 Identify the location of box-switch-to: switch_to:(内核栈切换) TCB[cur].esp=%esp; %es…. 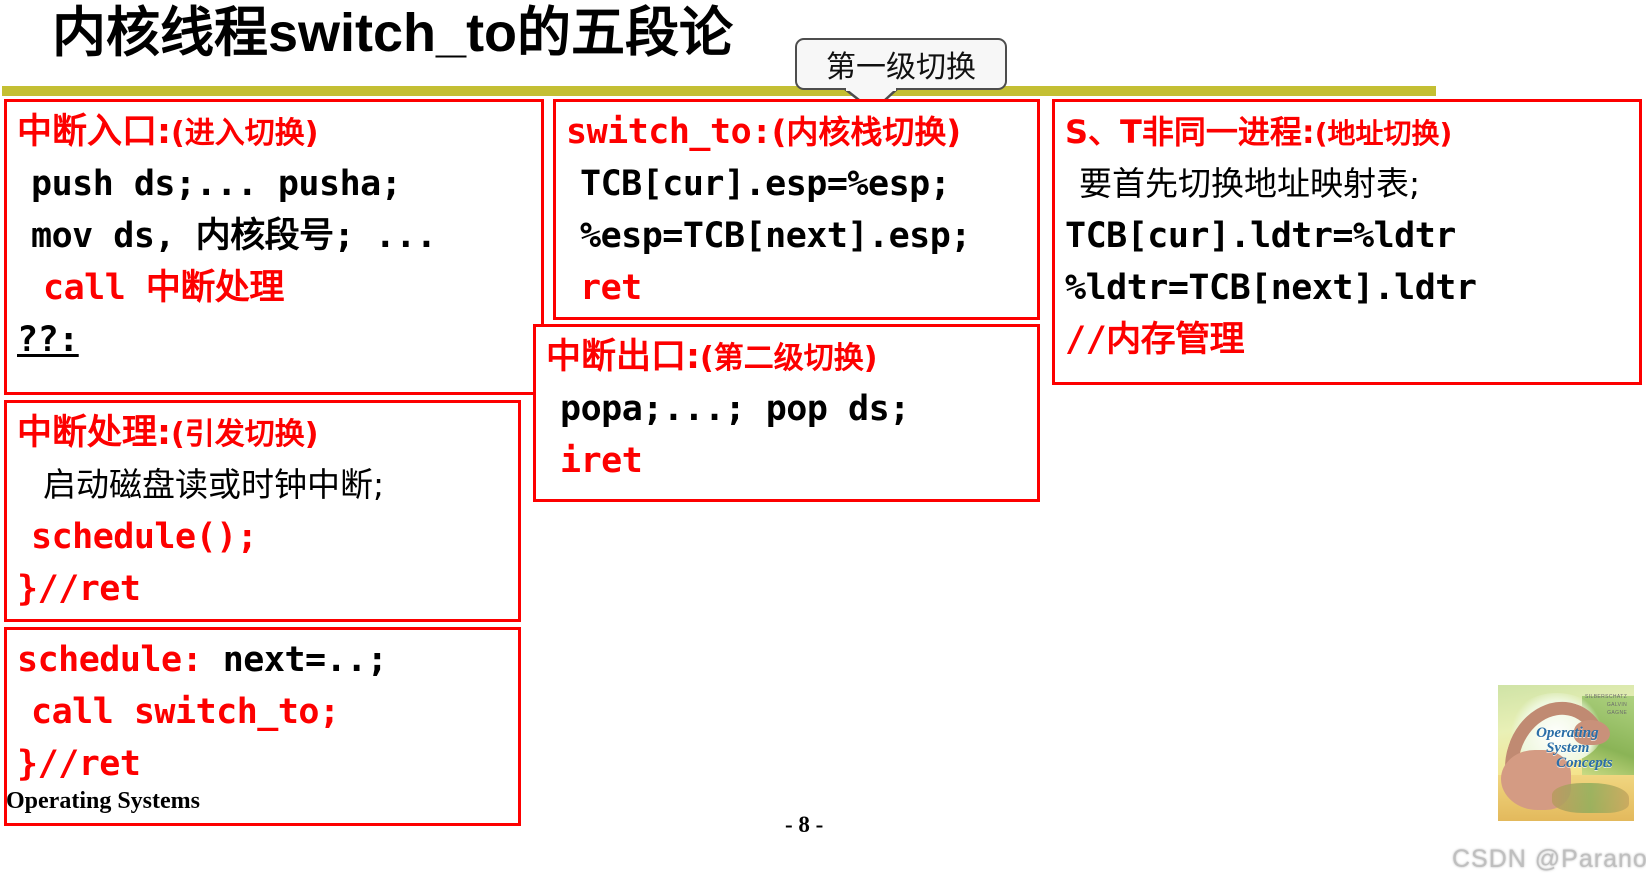
(796, 209).